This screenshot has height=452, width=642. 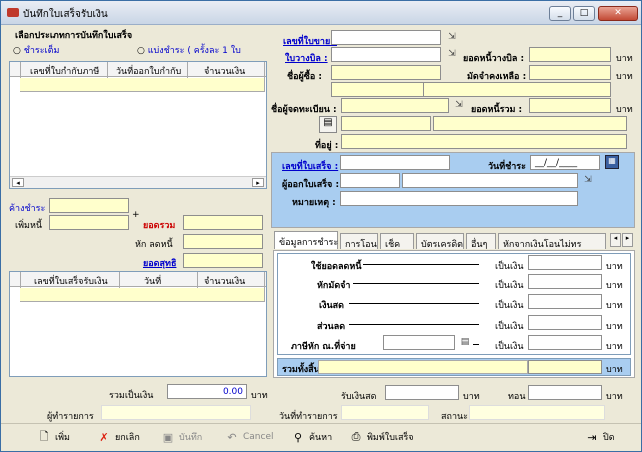 What do you see at coordinates (494, 59) in the screenshot?
I see `bill-amount-label: ยอดหนี้วางบิล :` at bounding box center [494, 59].